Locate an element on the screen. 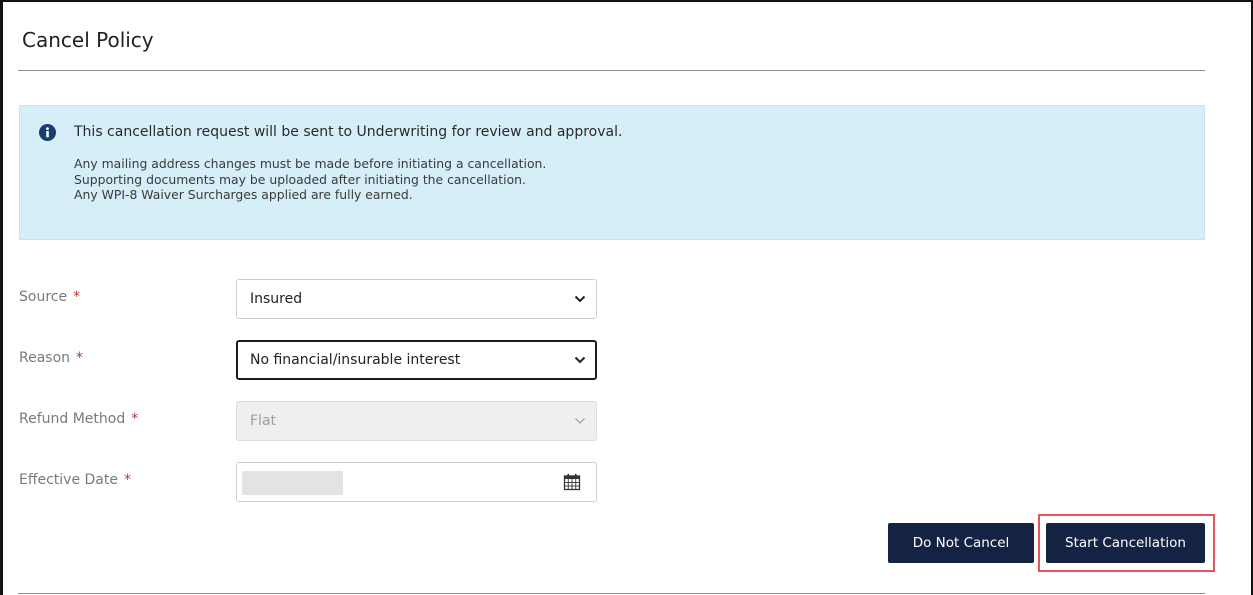 The height and width of the screenshot is (595, 1253). info-circle-icon is located at coordinates (47, 132).